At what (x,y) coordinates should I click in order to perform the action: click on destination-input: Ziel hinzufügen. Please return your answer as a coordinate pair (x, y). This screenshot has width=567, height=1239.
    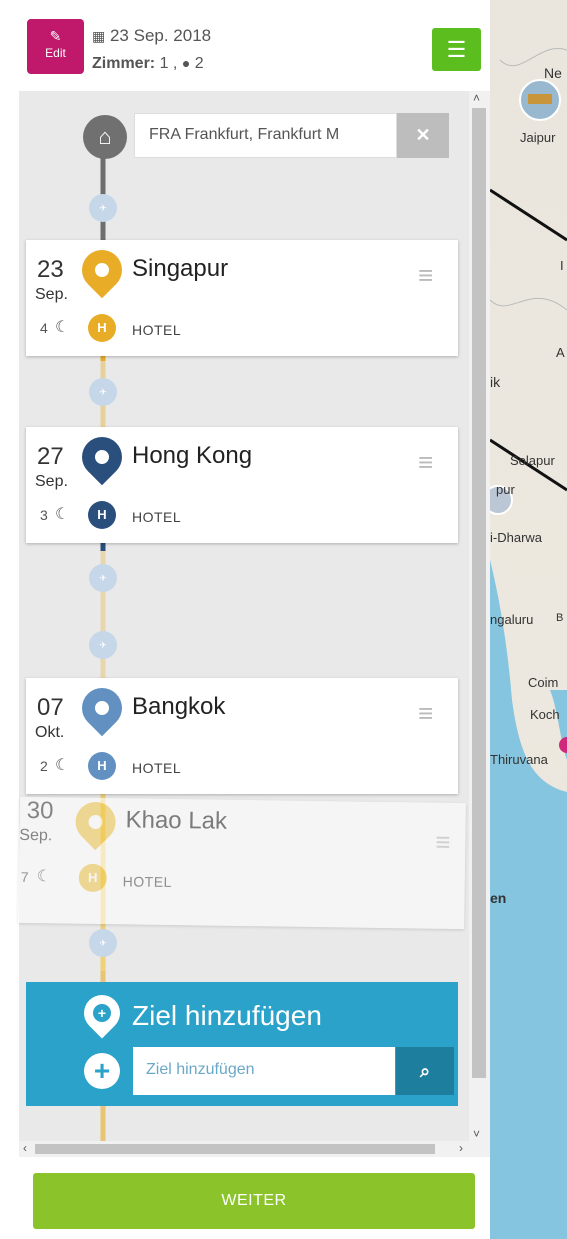
    Looking at the image, I should click on (264, 1071).